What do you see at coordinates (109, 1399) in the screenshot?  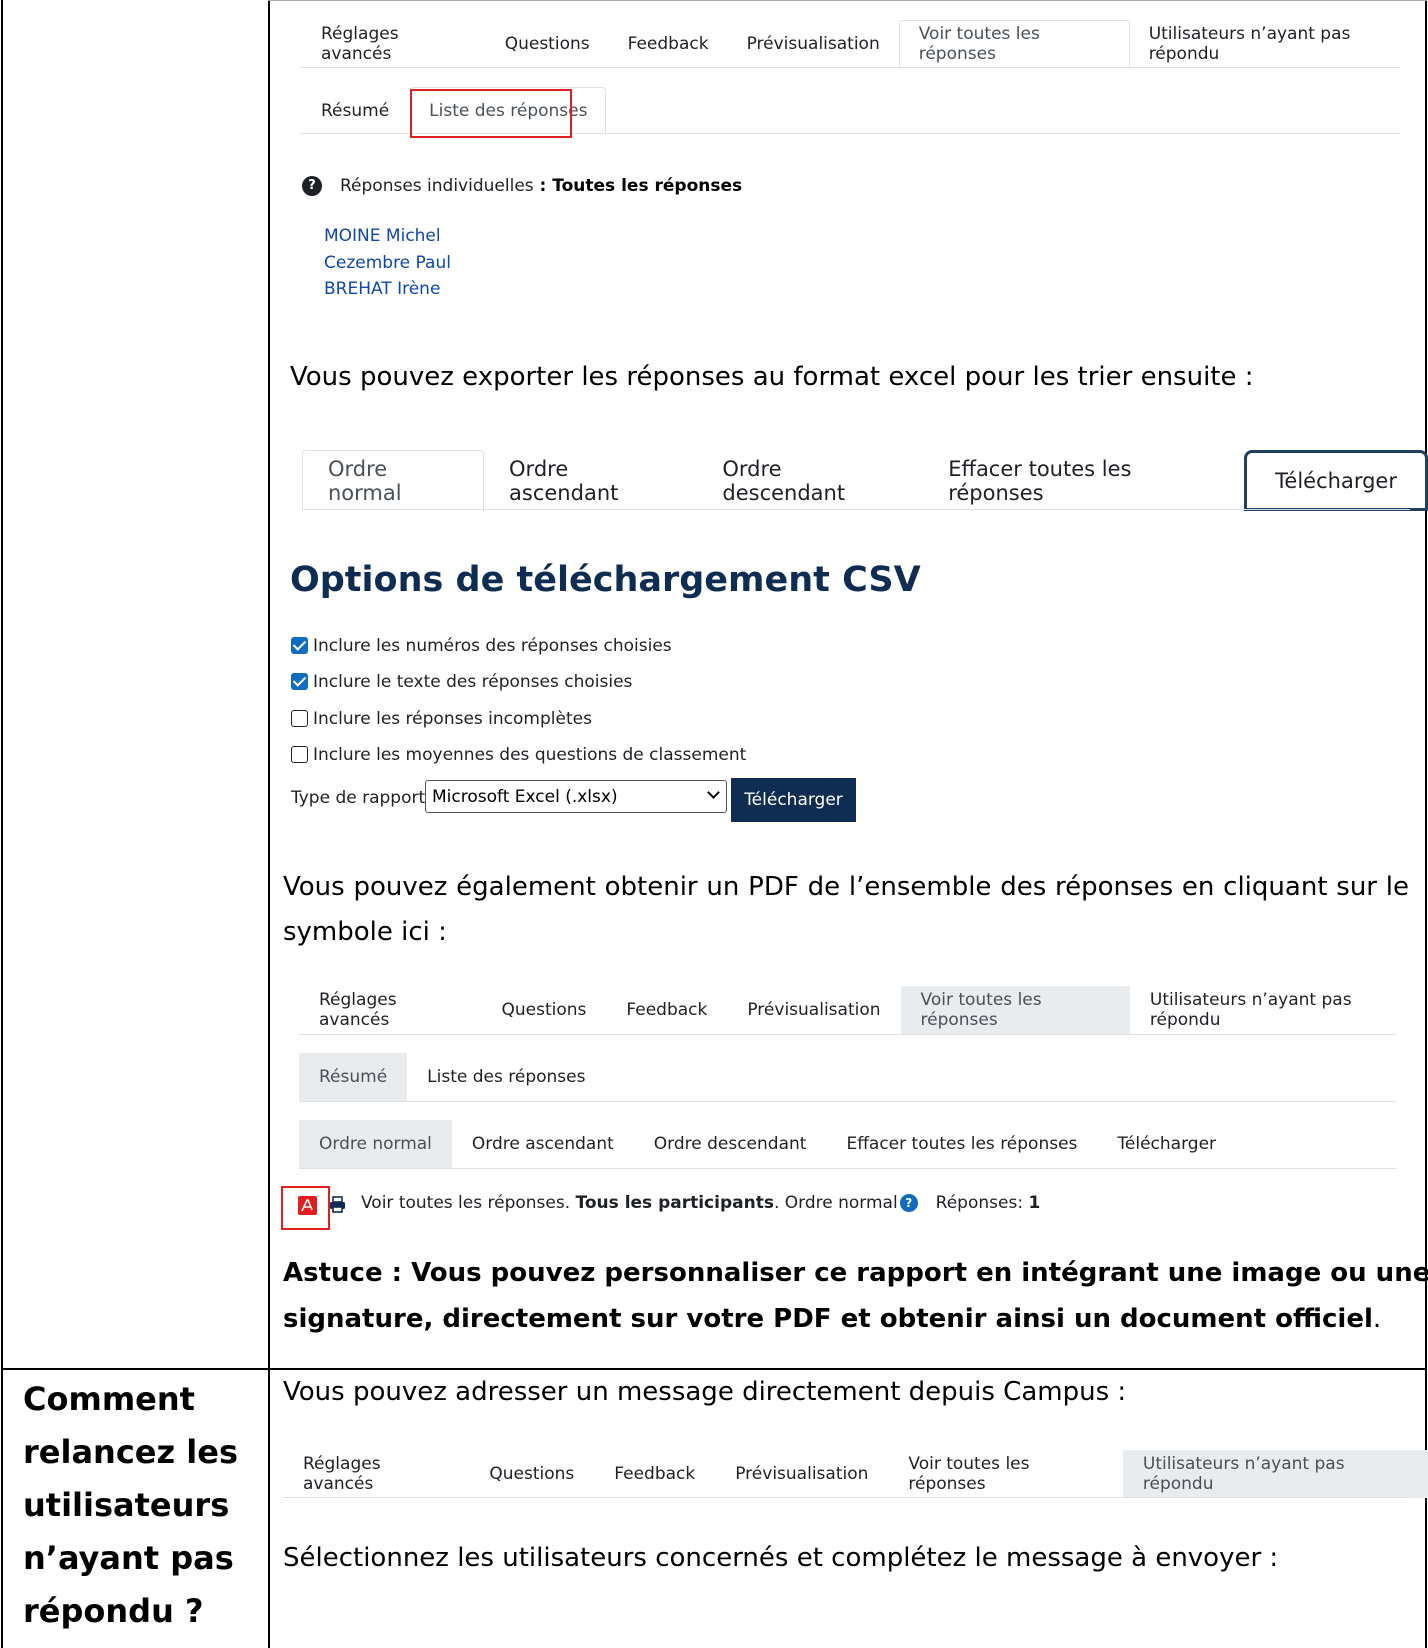 I see `question-line: Comment` at bounding box center [109, 1399].